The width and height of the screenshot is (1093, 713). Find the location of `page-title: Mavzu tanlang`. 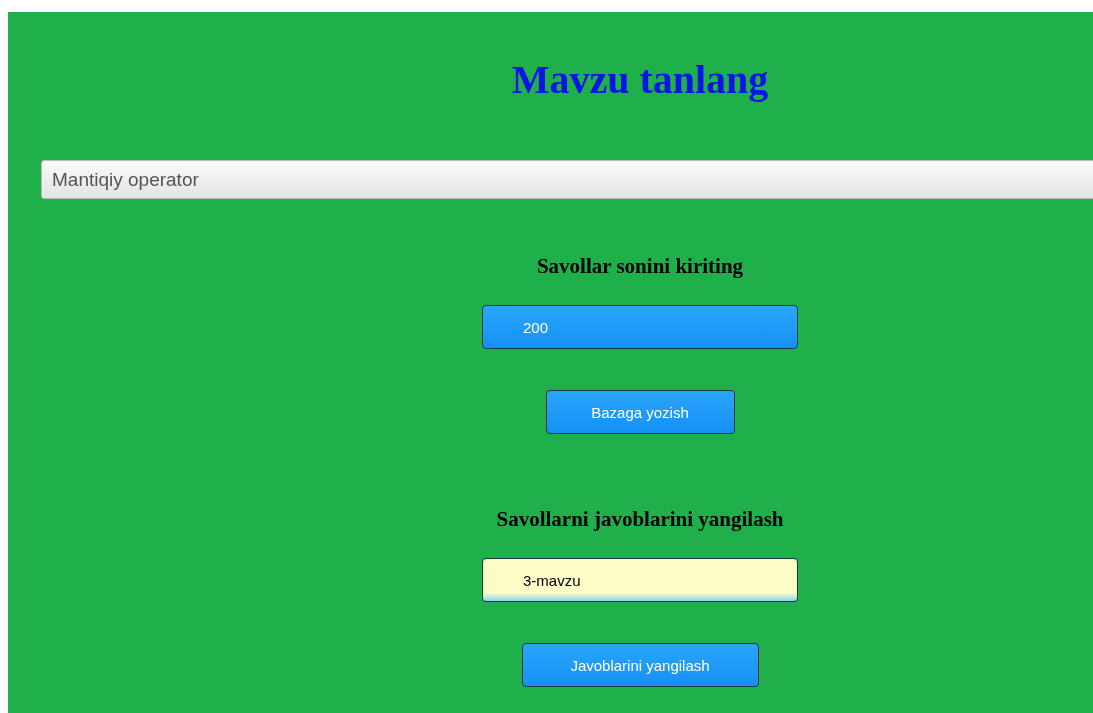

page-title: Mavzu tanlang is located at coordinates (640, 80).